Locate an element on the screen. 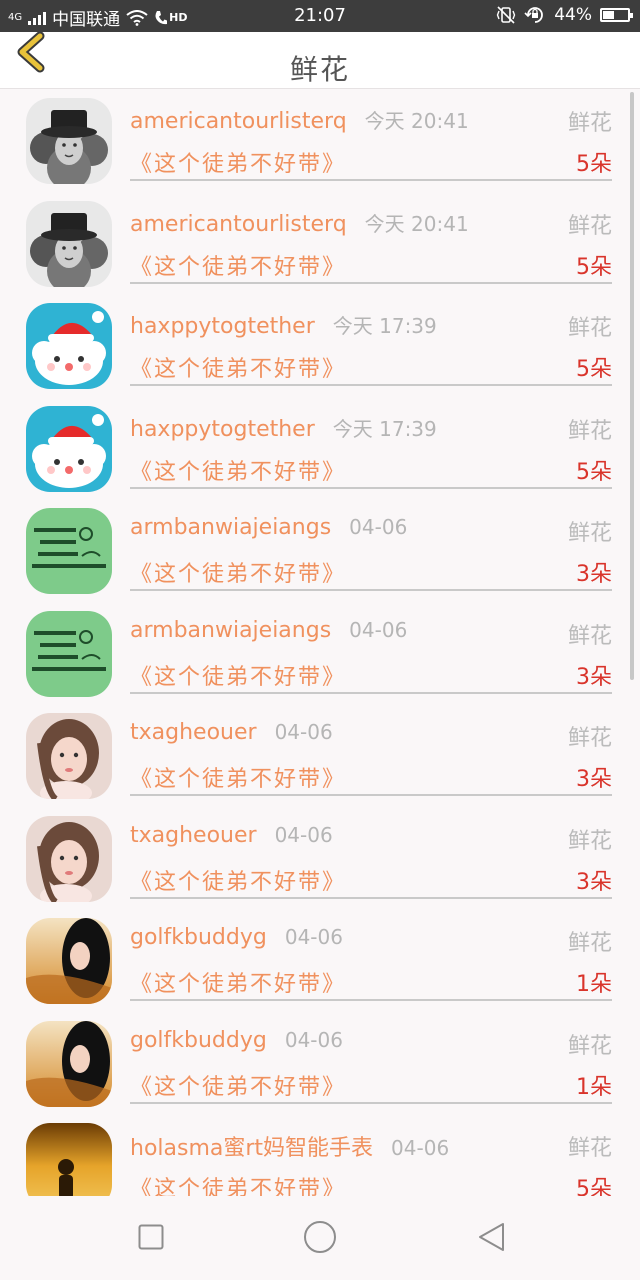 The height and width of the screenshot is (1280, 640). scrollbar is located at coordinates (632, 386).